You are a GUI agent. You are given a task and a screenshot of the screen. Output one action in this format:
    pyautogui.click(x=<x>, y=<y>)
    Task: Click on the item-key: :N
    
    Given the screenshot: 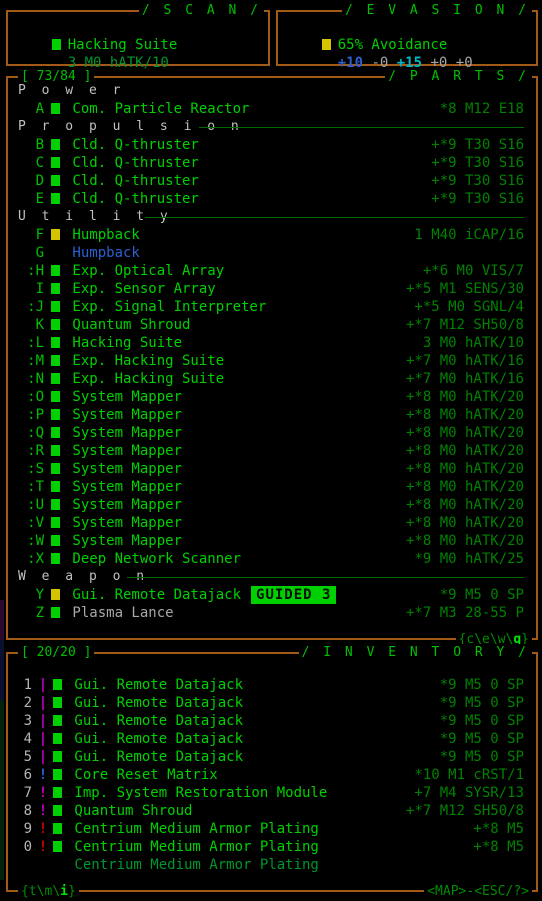 What is the action you would take?
    pyautogui.click(x=31, y=379)
    